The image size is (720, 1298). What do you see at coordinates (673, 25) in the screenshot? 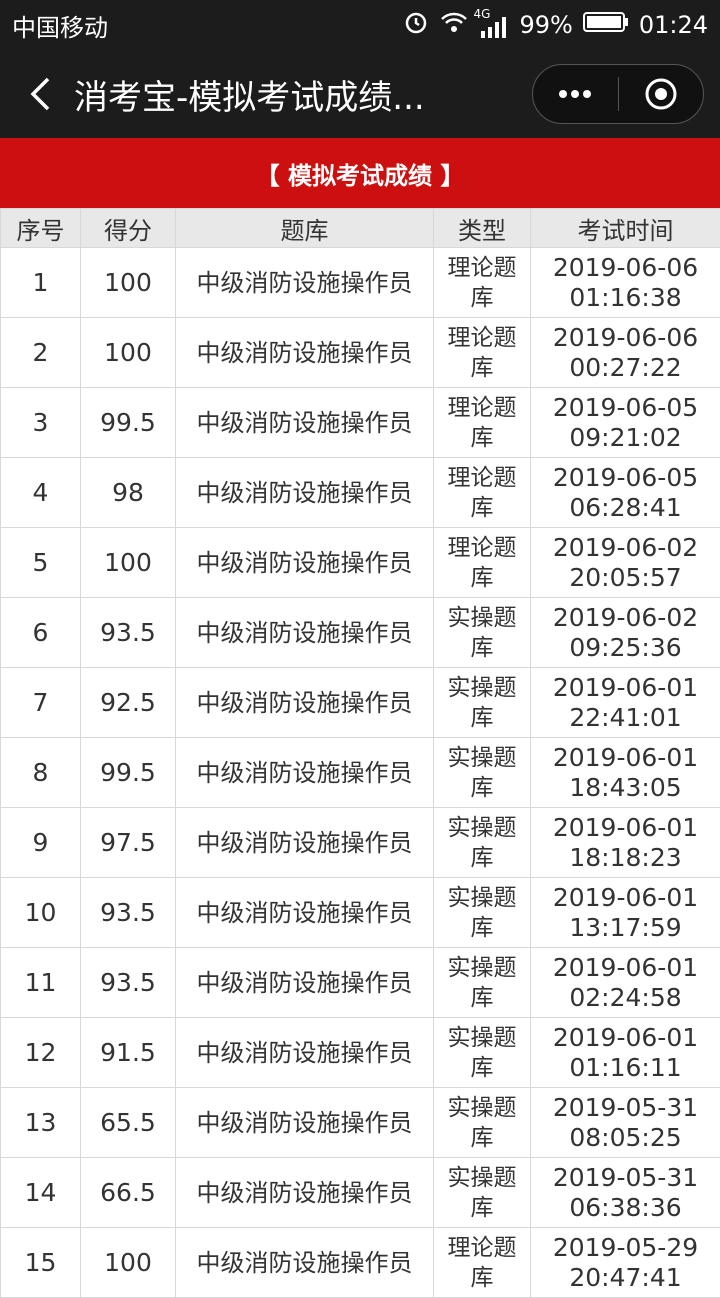
I see `clock: 01:24` at bounding box center [673, 25].